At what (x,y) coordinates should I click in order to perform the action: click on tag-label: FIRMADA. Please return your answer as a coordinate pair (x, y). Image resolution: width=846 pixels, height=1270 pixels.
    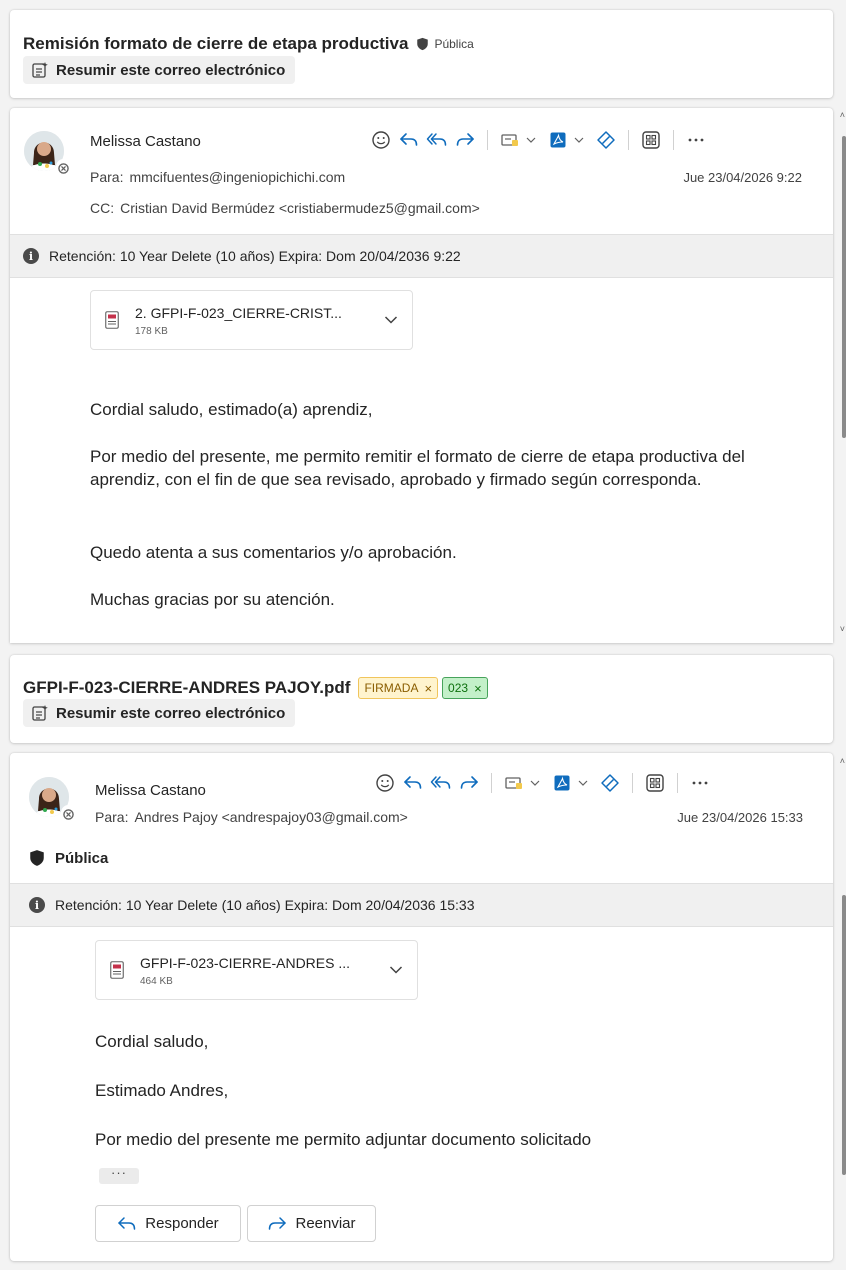
    Looking at the image, I should click on (391, 688).